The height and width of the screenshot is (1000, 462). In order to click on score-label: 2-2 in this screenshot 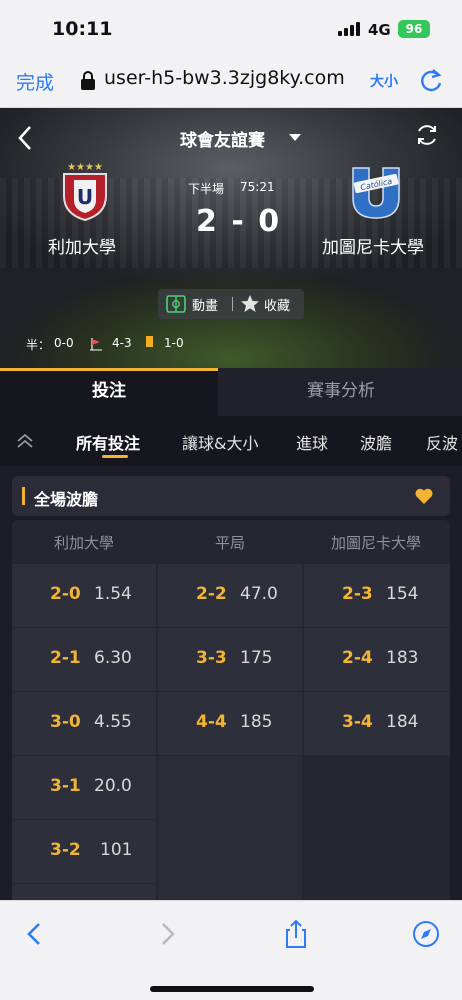, I will do `click(211, 594)`.